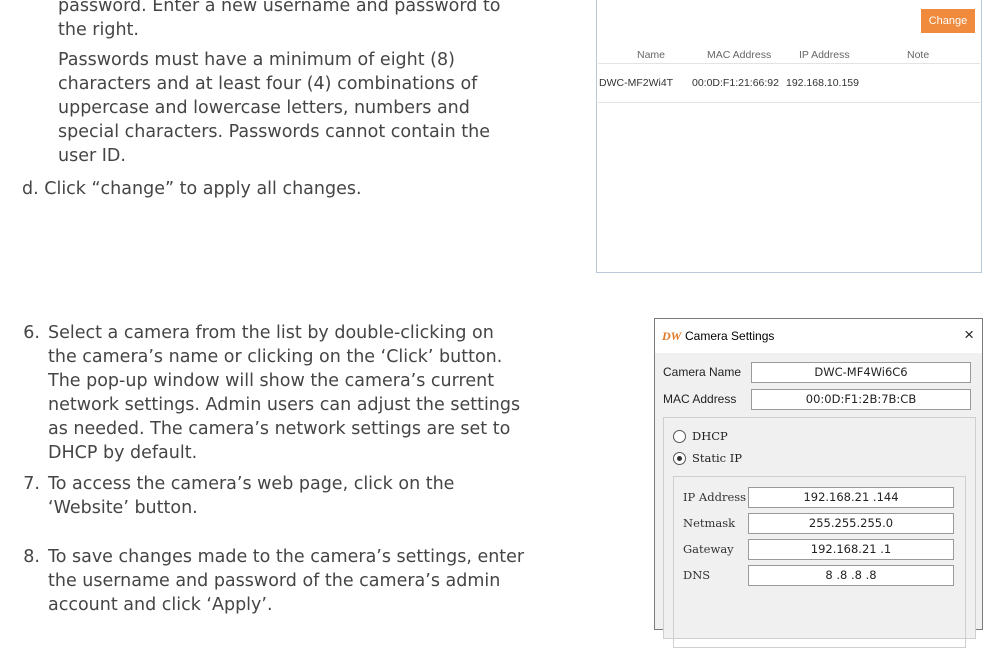 This screenshot has width=995, height=648. What do you see at coordinates (123, 508) in the screenshot?
I see `step-text: ‘Website’ button.` at bounding box center [123, 508].